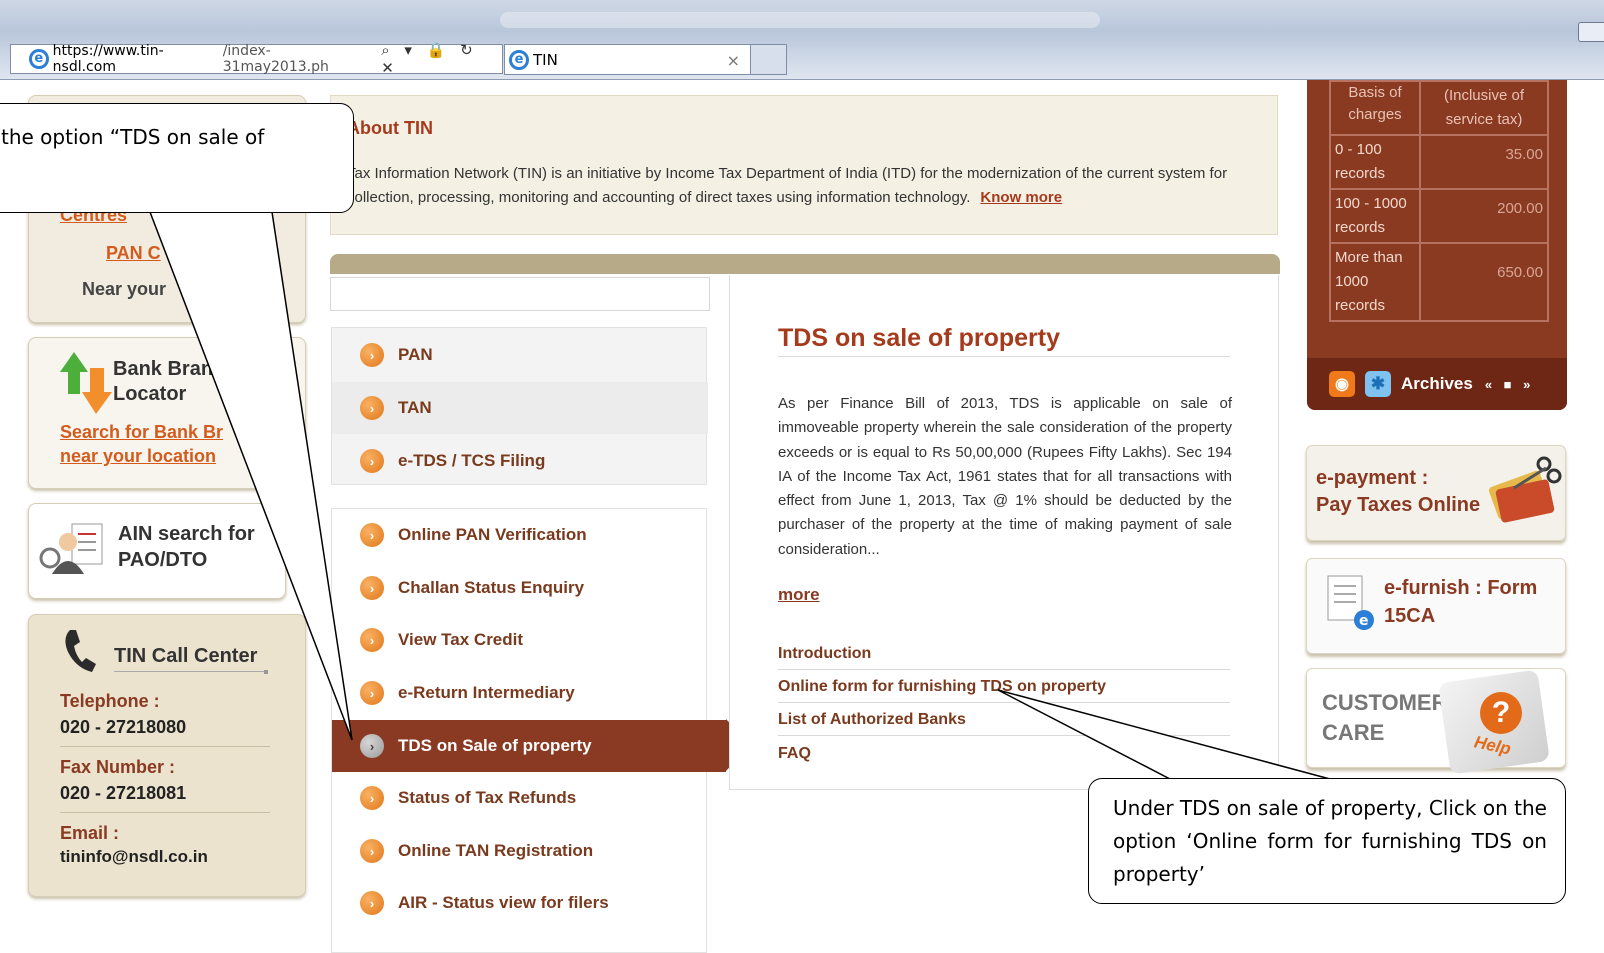 The width and height of the screenshot is (1604, 953). What do you see at coordinates (133, 137) in the screenshot?
I see `left-callout-text: the option “TDS on sale of` at bounding box center [133, 137].